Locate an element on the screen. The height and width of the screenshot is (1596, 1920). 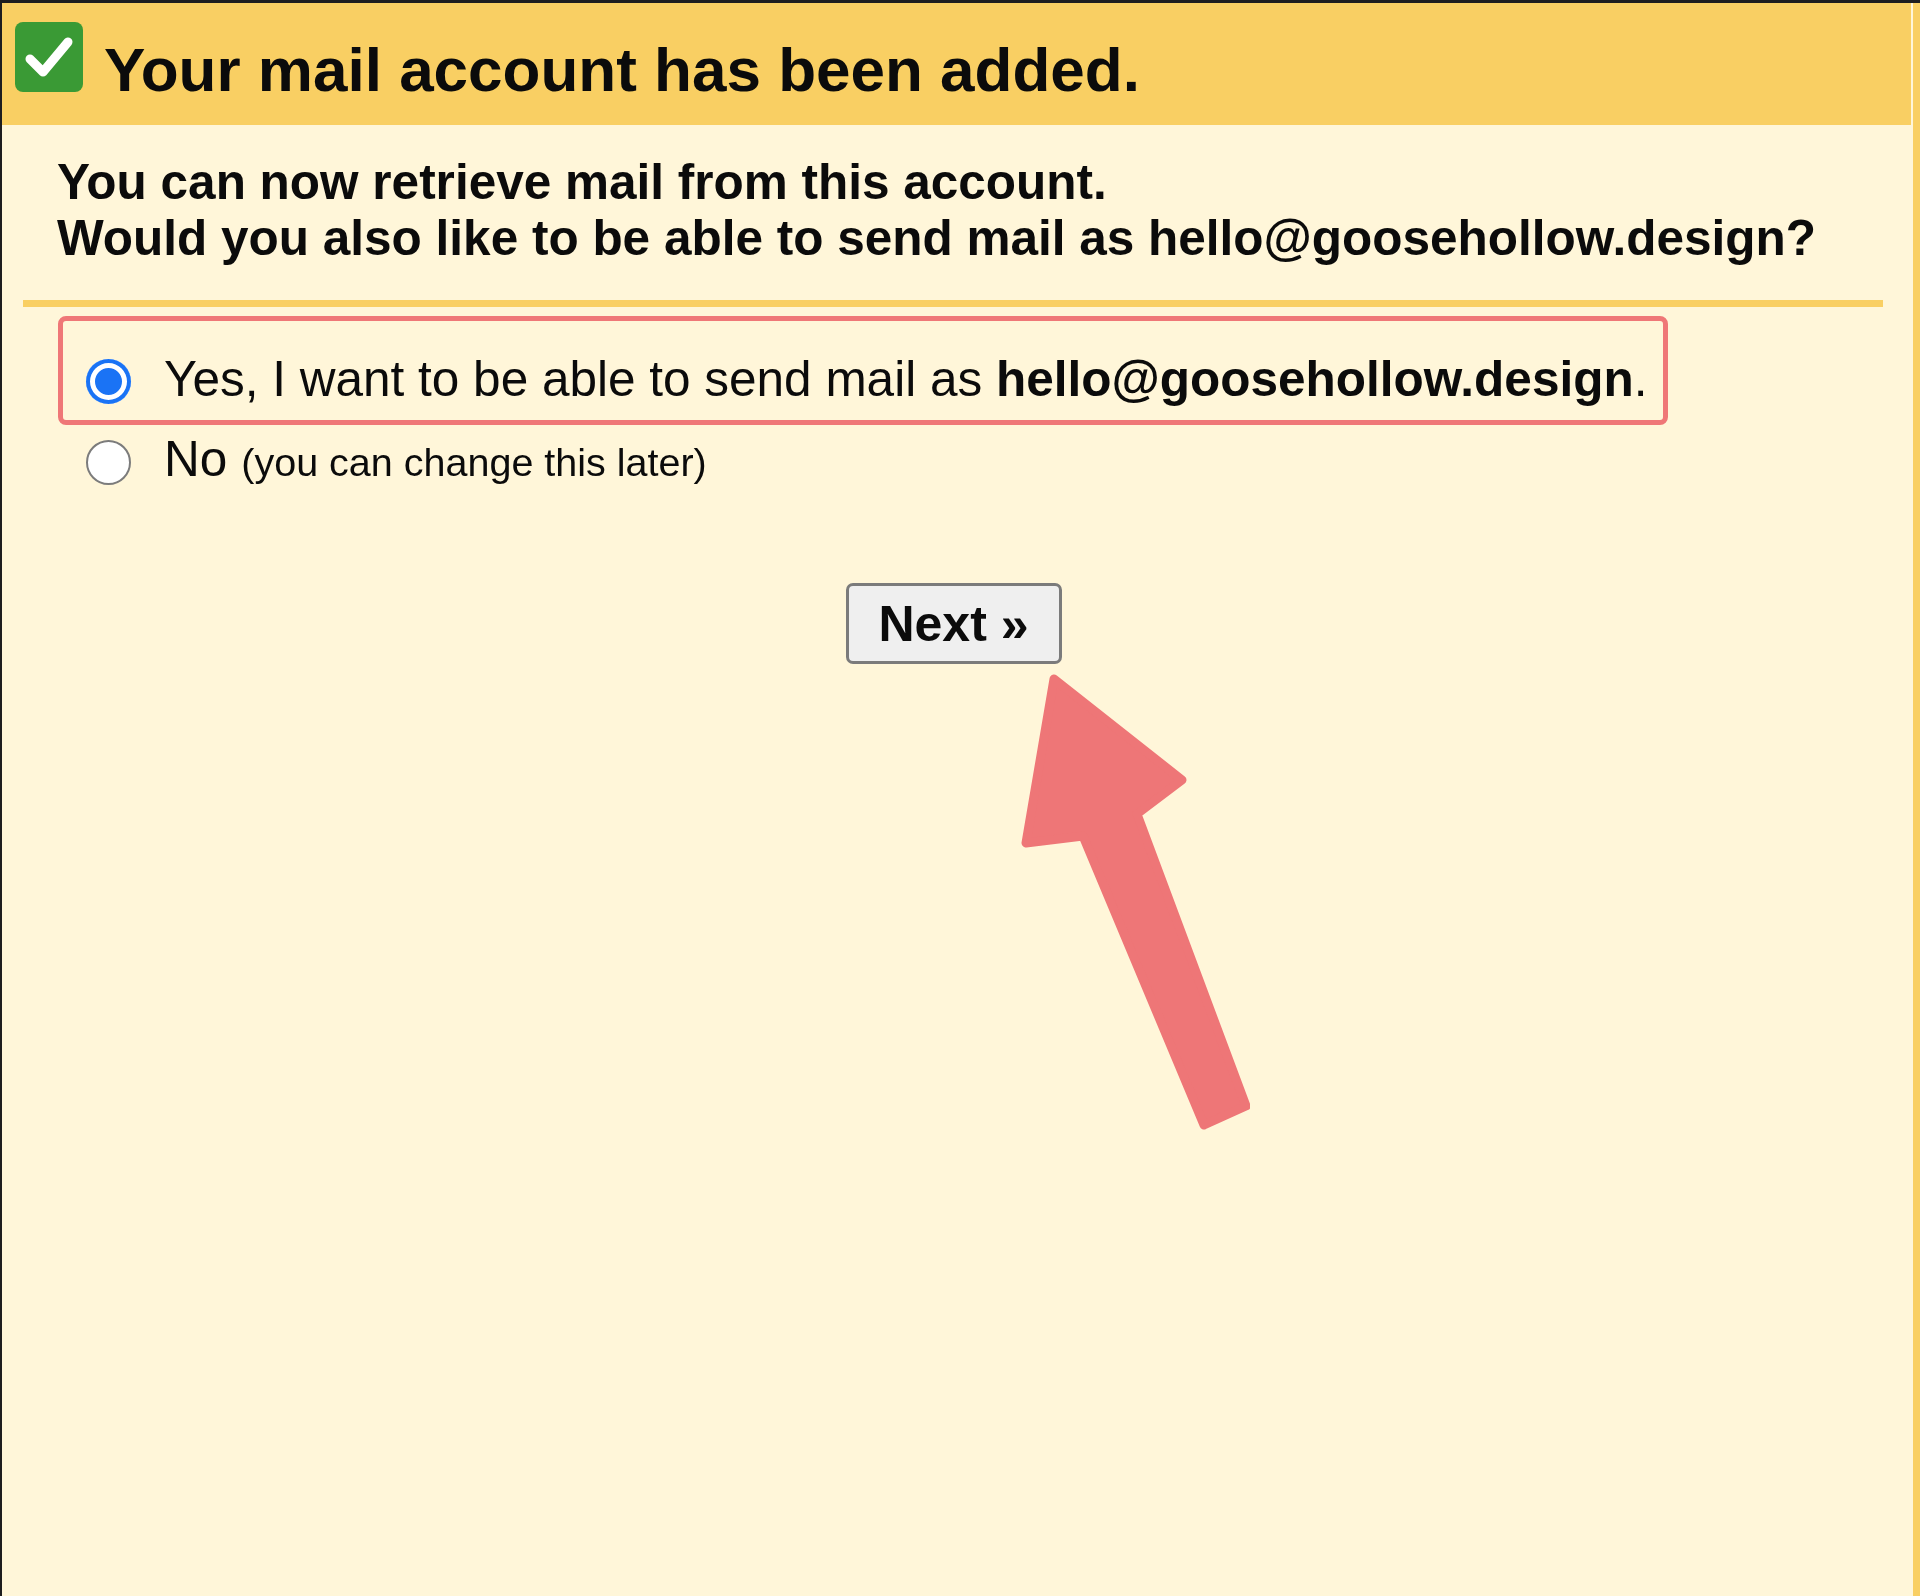
message-text: You can now retrieve mail from this account. is located at coordinates (582, 182).